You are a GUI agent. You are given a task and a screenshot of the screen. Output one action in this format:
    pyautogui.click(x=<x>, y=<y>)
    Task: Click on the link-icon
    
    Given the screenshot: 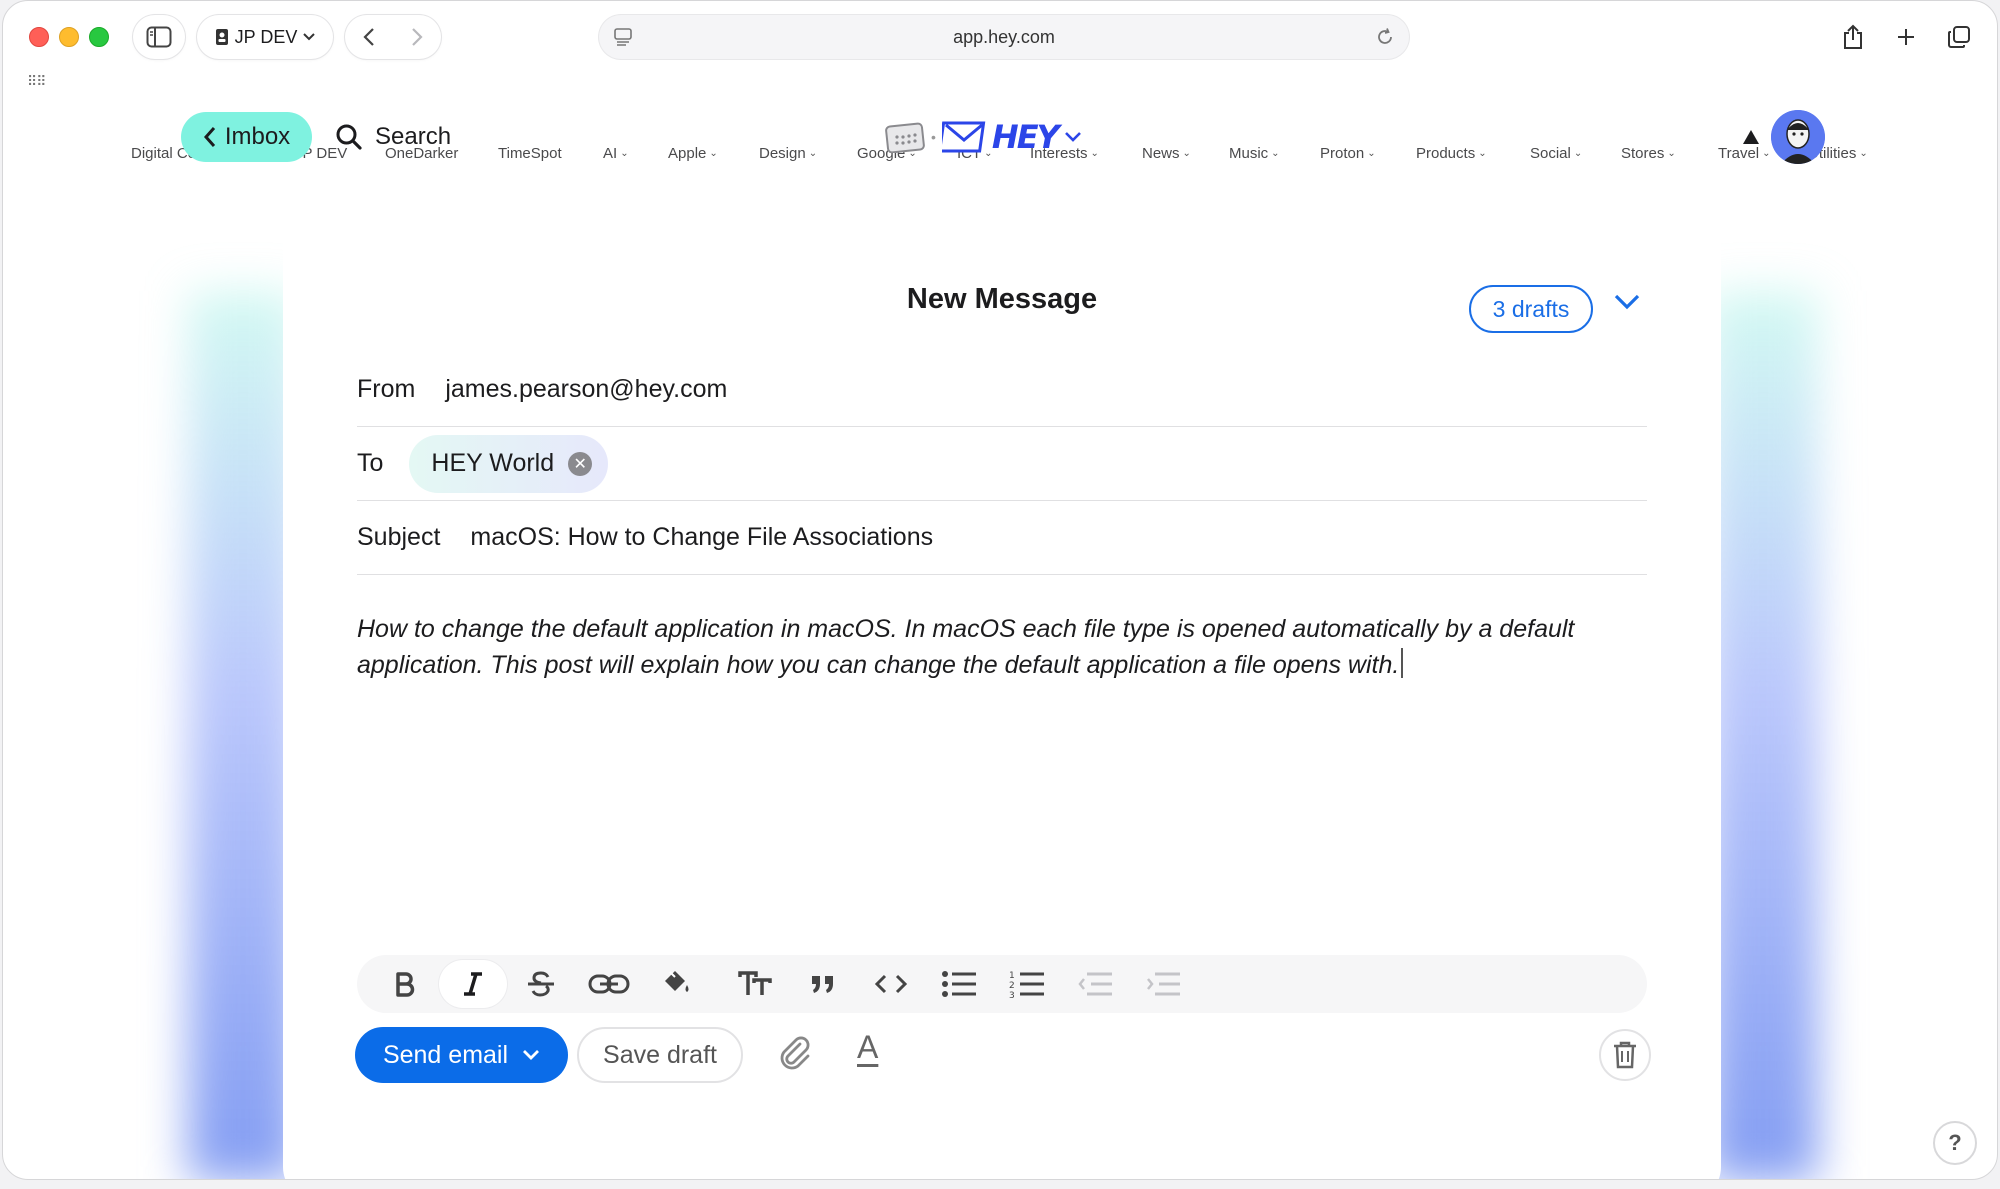 What is the action you would take?
    pyautogui.click(x=609, y=984)
    